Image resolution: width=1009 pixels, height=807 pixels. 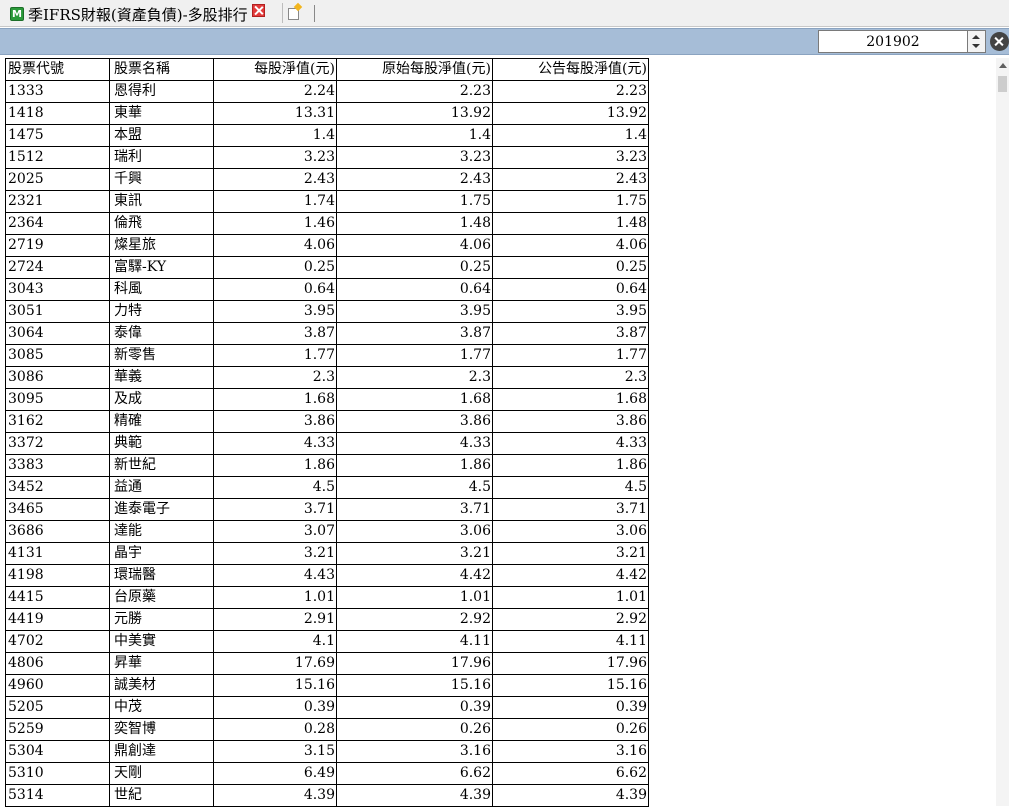 I want to click on cell-announced-nav: 17.96, so click(x=570, y=663).